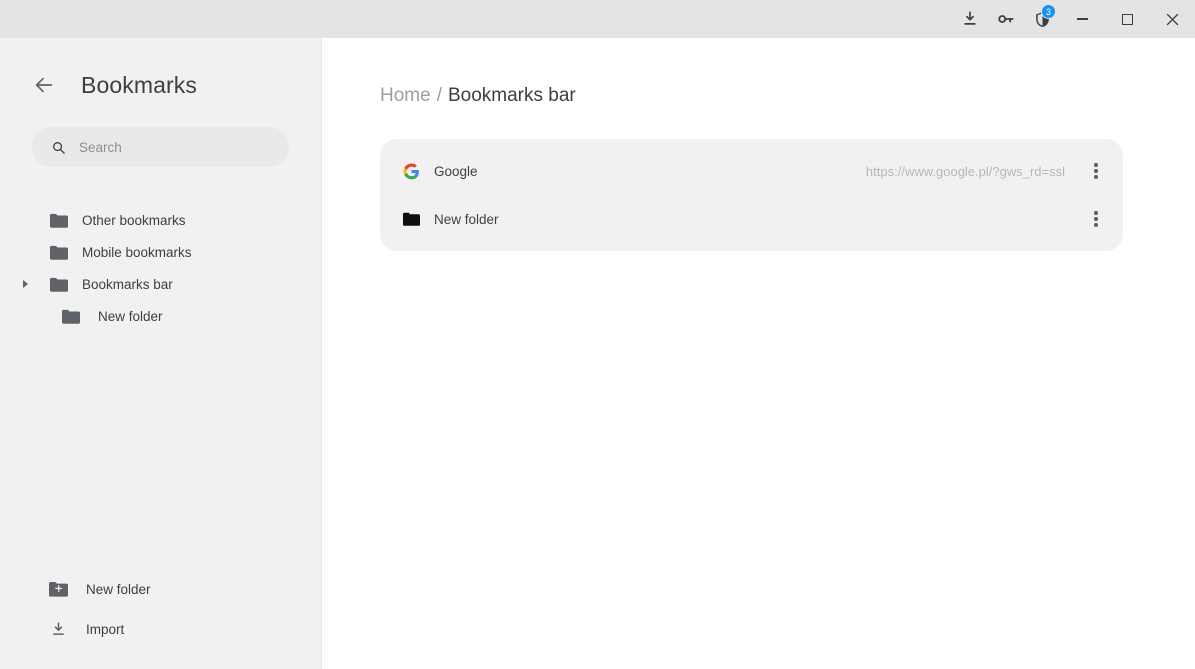  I want to click on import-label: Import, so click(105, 629).